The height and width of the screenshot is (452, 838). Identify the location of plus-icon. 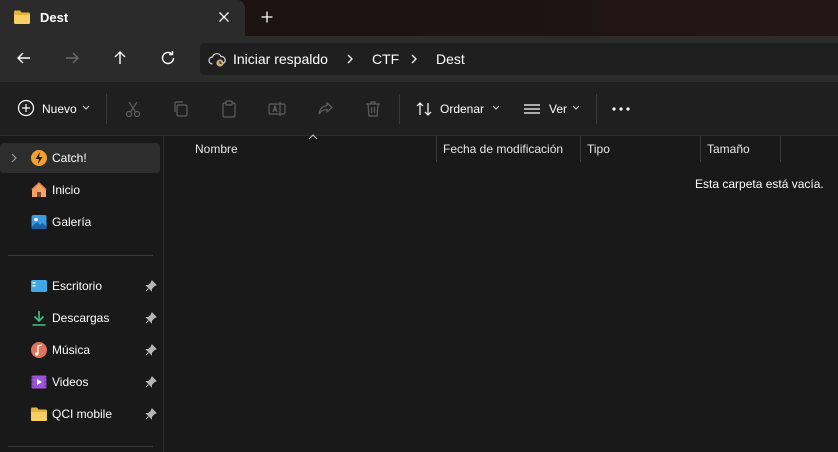
(267, 17).